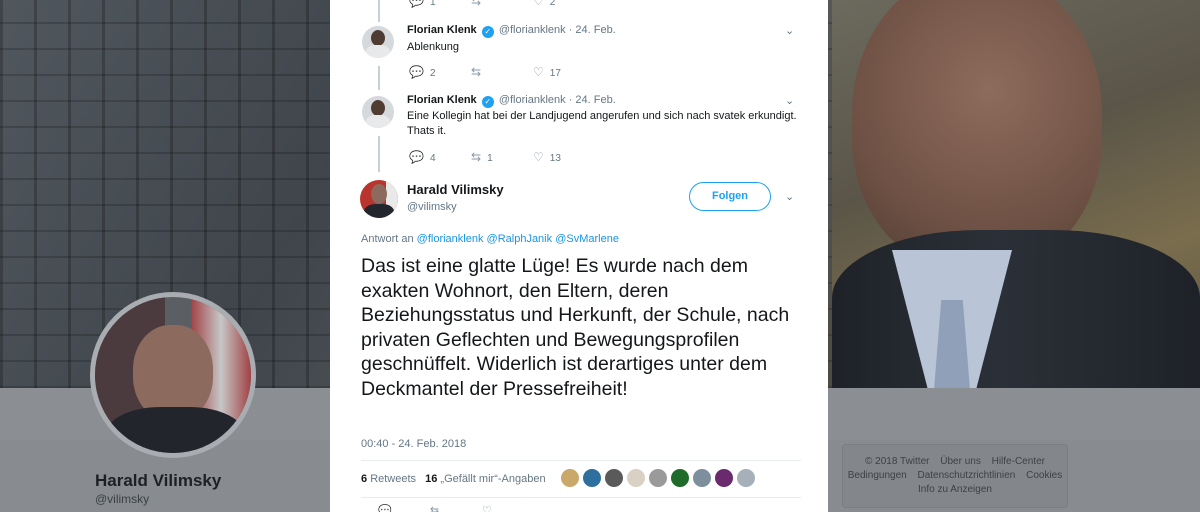 The image size is (1200, 512). Describe the element at coordinates (564, 157) in the screenshot. I see `like-action: ♡ 13` at that location.